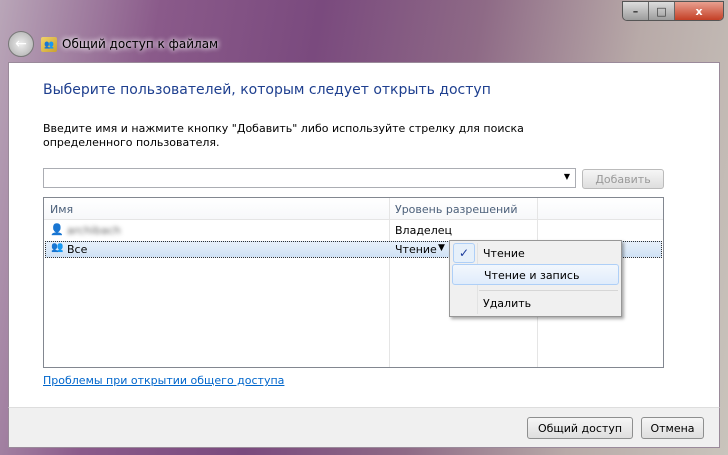 The image size is (728, 455). What do you see at coordinates (699, 11) in the screenshot?
I see `close-button: x` at bounding box center [699, 11].